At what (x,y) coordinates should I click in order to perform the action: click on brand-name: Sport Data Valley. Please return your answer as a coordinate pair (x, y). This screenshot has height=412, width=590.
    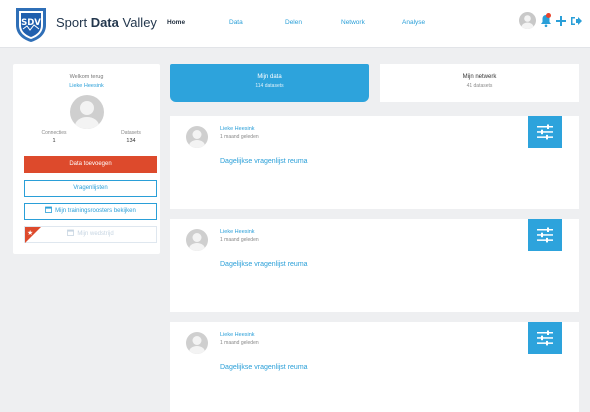
    Looking at the image, I should click on (106, 22).